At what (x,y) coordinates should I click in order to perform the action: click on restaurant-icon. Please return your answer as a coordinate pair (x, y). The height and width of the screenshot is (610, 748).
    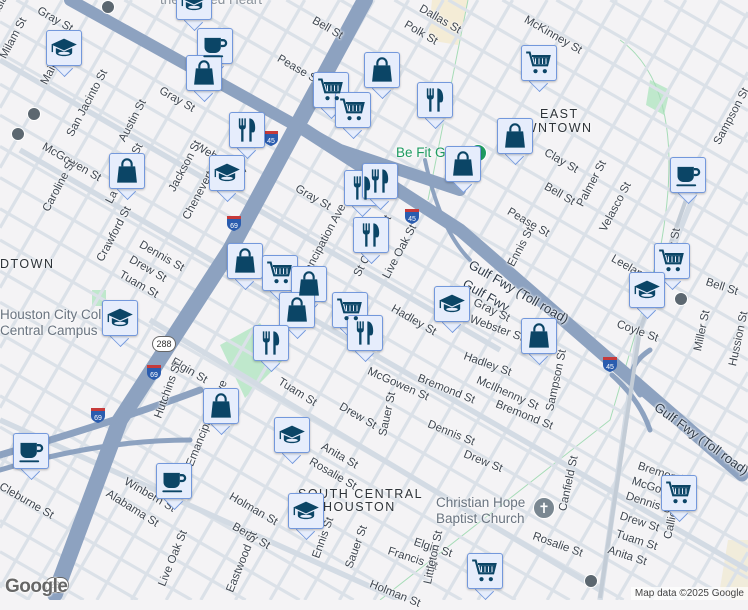
    Looking at the image, I should click on (380, 181).